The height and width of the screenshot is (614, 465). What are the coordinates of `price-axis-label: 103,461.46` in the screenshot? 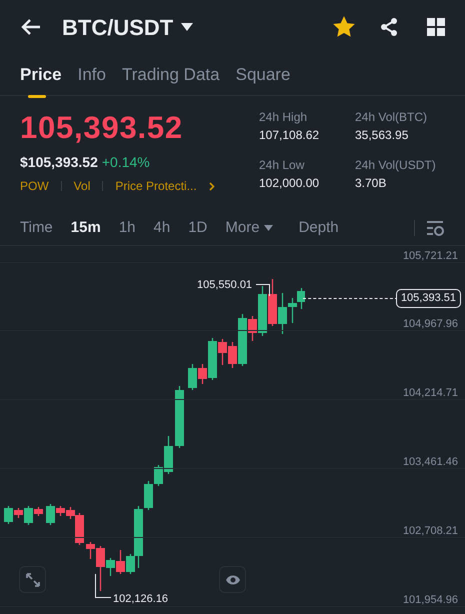 It's located at (430, 462).